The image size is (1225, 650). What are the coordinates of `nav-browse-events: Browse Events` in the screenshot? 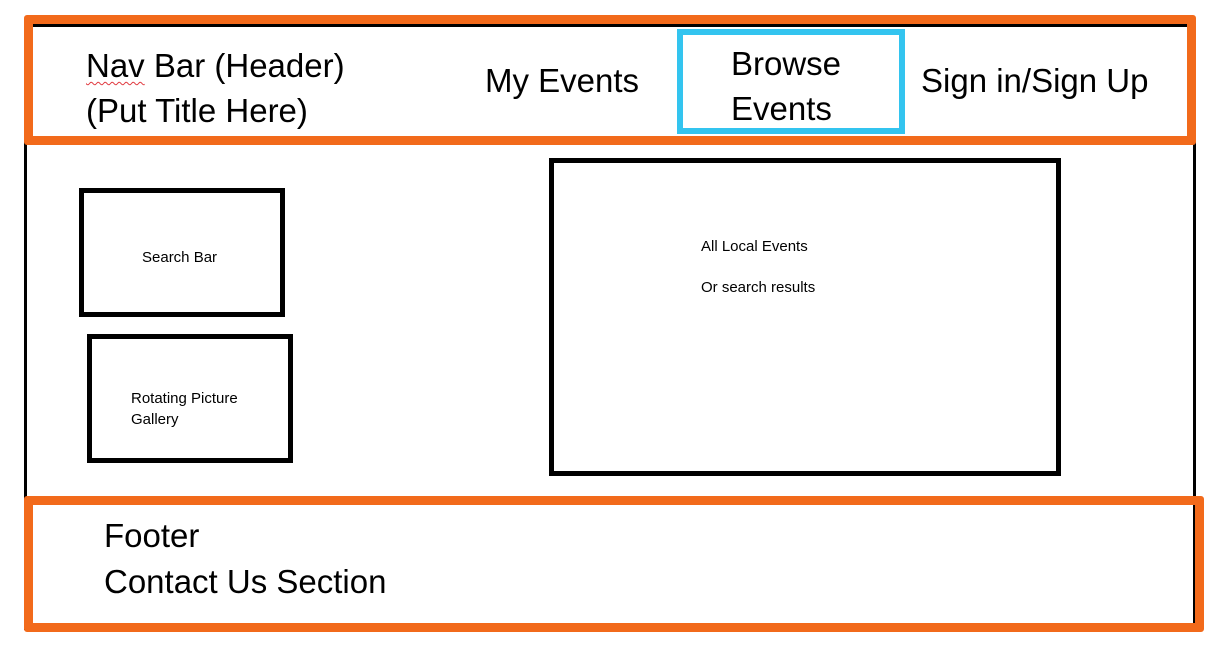 It's located at (786, 86).